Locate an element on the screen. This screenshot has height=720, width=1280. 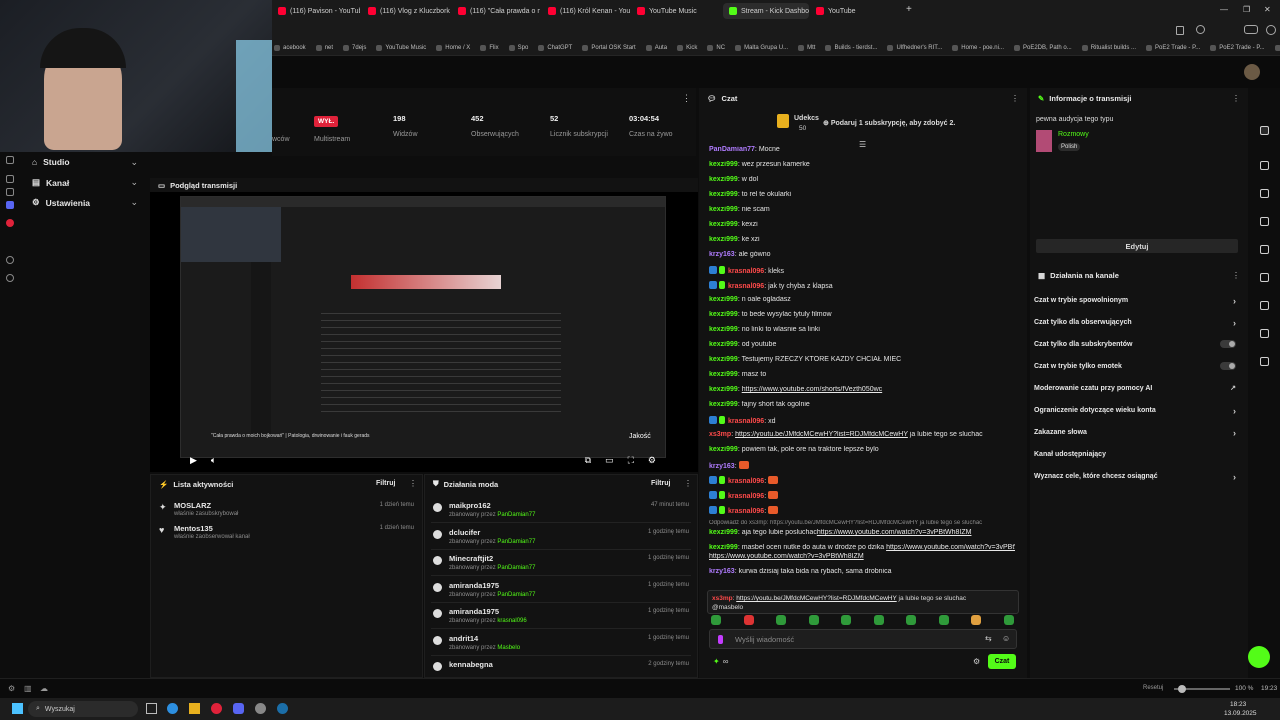
windows-start-icon is located at coordinates (17, 708).